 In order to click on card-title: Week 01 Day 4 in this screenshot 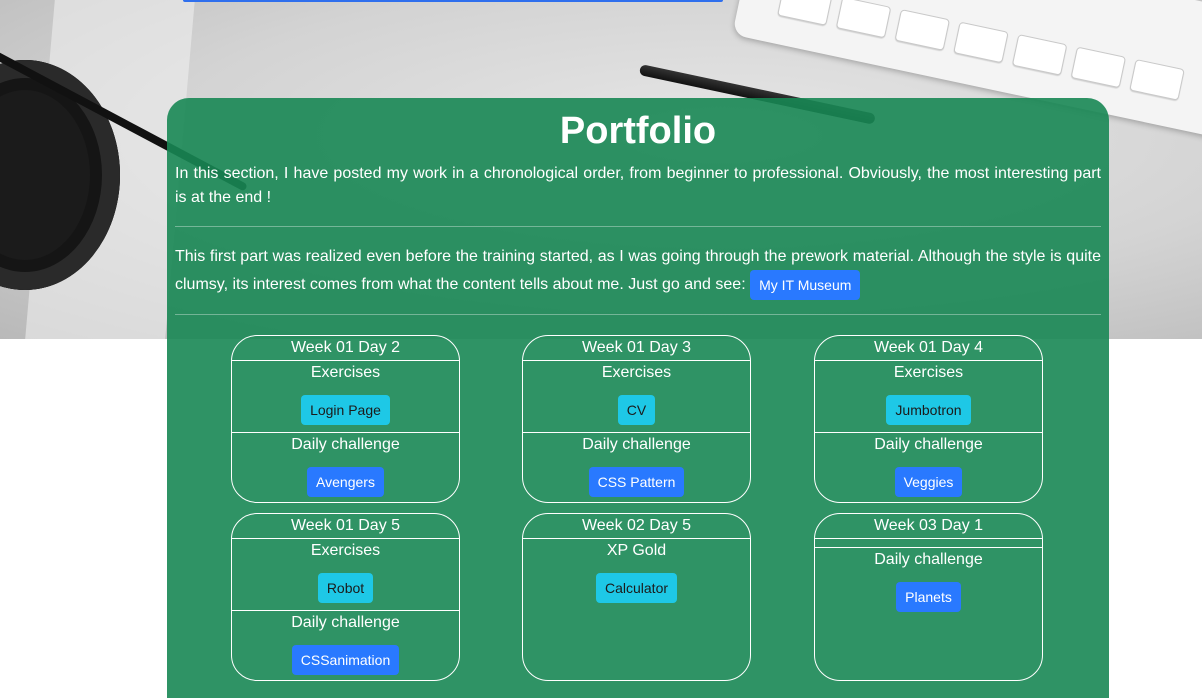, I will do `click(928, 348)`.